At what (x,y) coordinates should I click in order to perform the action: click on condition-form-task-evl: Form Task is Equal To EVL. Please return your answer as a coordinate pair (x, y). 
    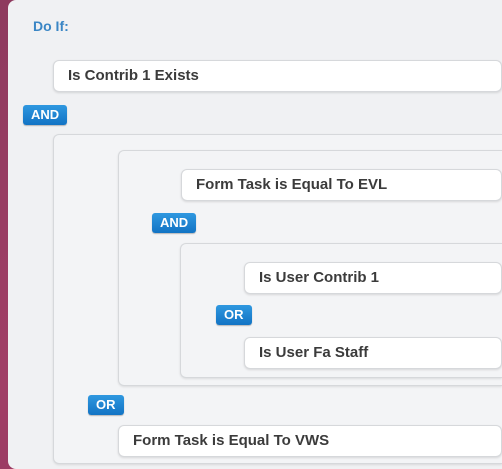
    Looking at the image, I should click on (341, 185).